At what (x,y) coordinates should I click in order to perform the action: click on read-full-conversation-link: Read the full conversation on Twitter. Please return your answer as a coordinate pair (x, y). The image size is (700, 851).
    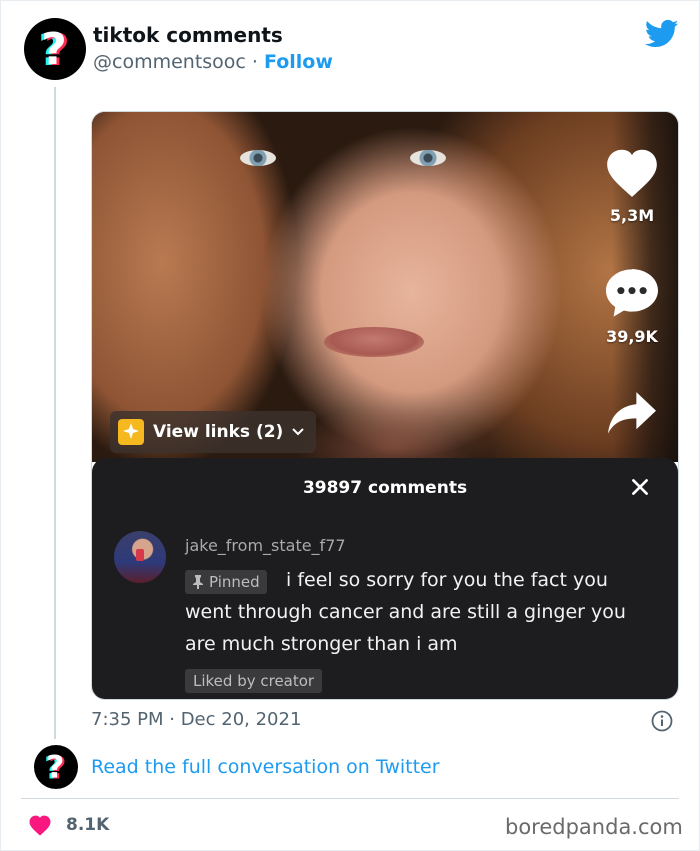
    Looking at the image, I should click on (265, 767).